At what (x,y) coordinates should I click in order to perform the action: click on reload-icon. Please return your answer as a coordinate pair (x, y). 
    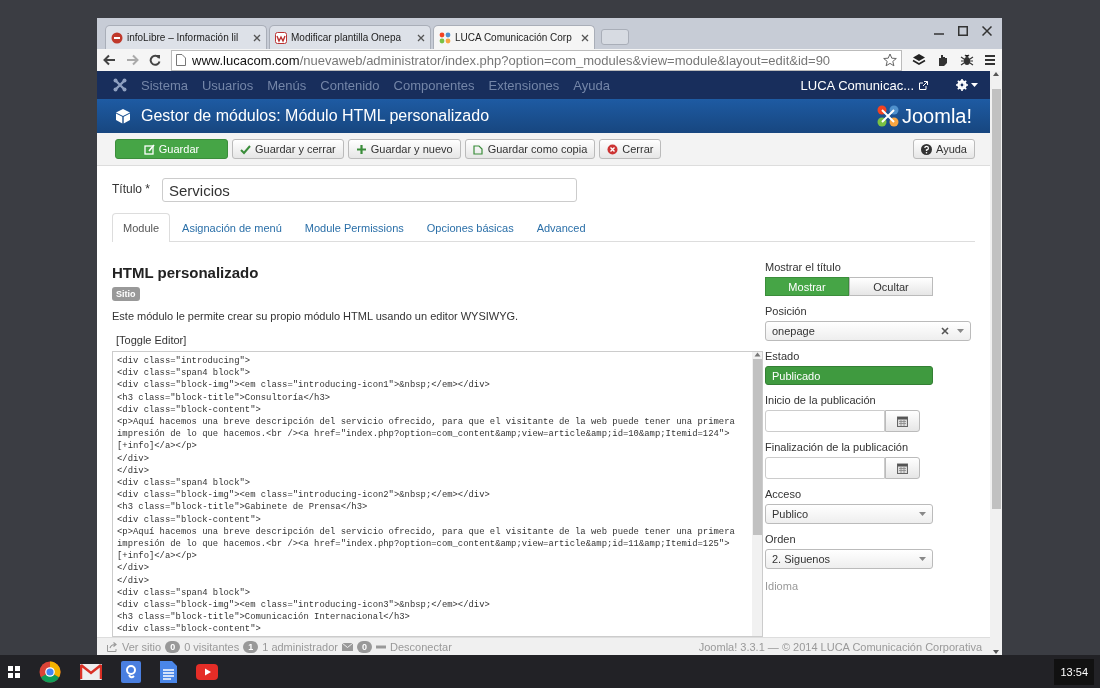
    Looking at the image, I should click on (155, 60).